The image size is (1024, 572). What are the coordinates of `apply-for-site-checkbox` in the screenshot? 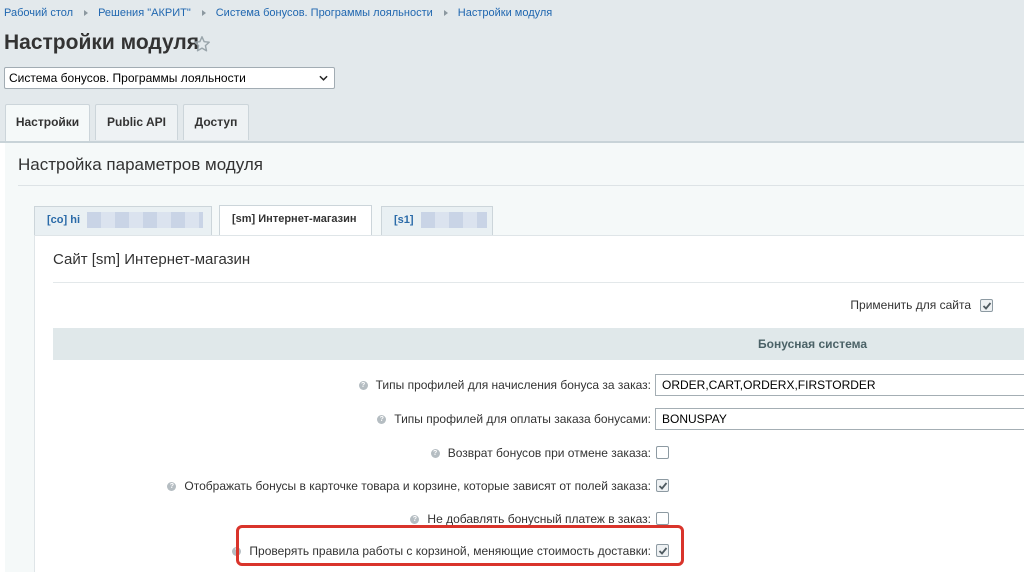 It's located at (986, 305).